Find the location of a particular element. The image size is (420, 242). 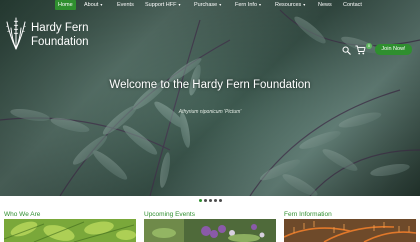

cart-icon is located at coordinates (360, 50).